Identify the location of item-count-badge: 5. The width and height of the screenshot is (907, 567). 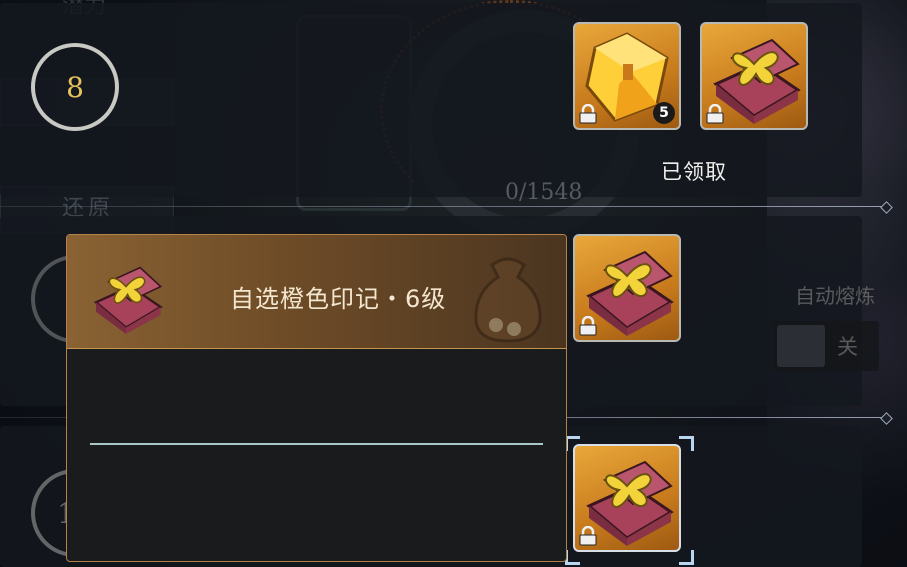
(664, 113).